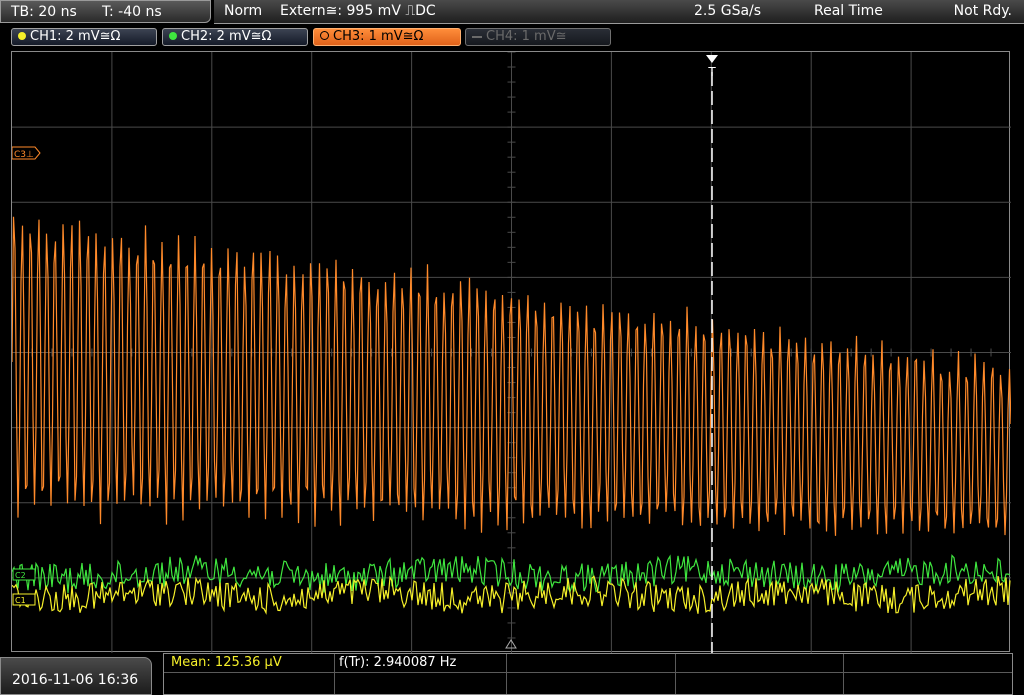 The width and height of the screenshot is (1024, 695). I want to click on channel-4-button: CH4: 1 mV≅, so click(538, 37).